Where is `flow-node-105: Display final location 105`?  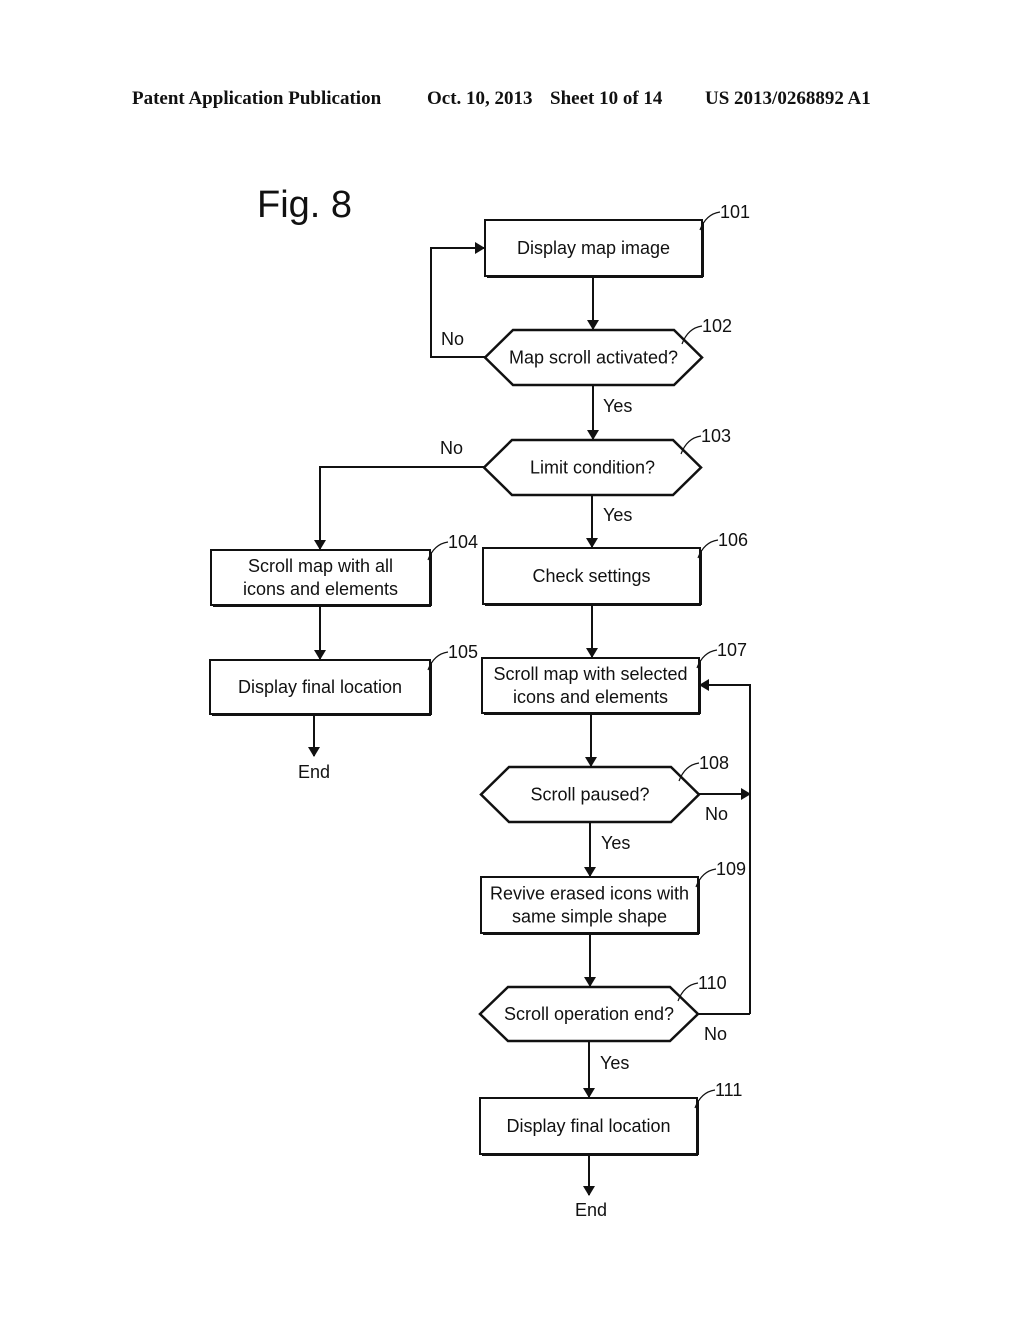 flow-node-105: Display final location 105 is located at coordinates (343, 679).